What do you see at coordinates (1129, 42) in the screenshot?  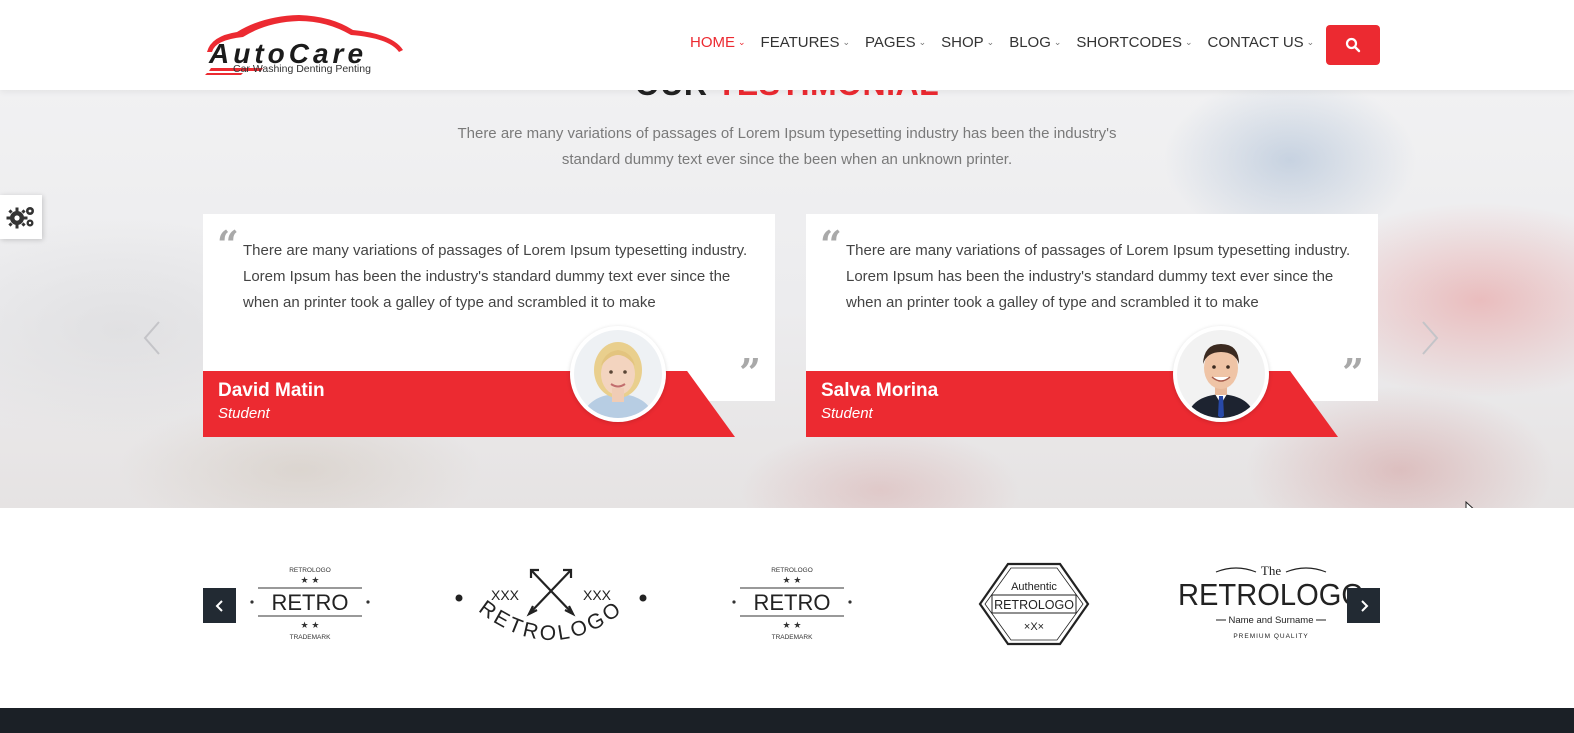 I see `nav-label: SHORTCODES` at bounding box center [1129, 42].